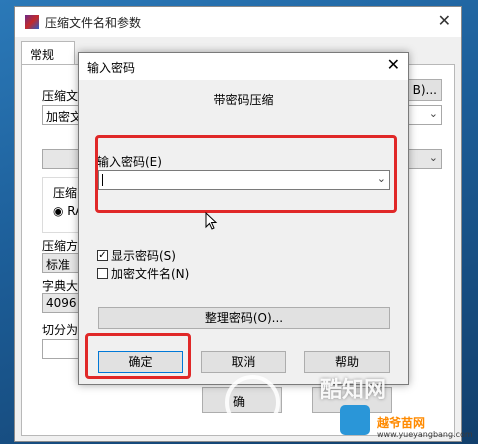 The width and height of the screenshot is (478, 444). Describe the element at coordinates (401, 423) in the screenshot. I see `watermark-site-name: 越爷苗网` at that location.